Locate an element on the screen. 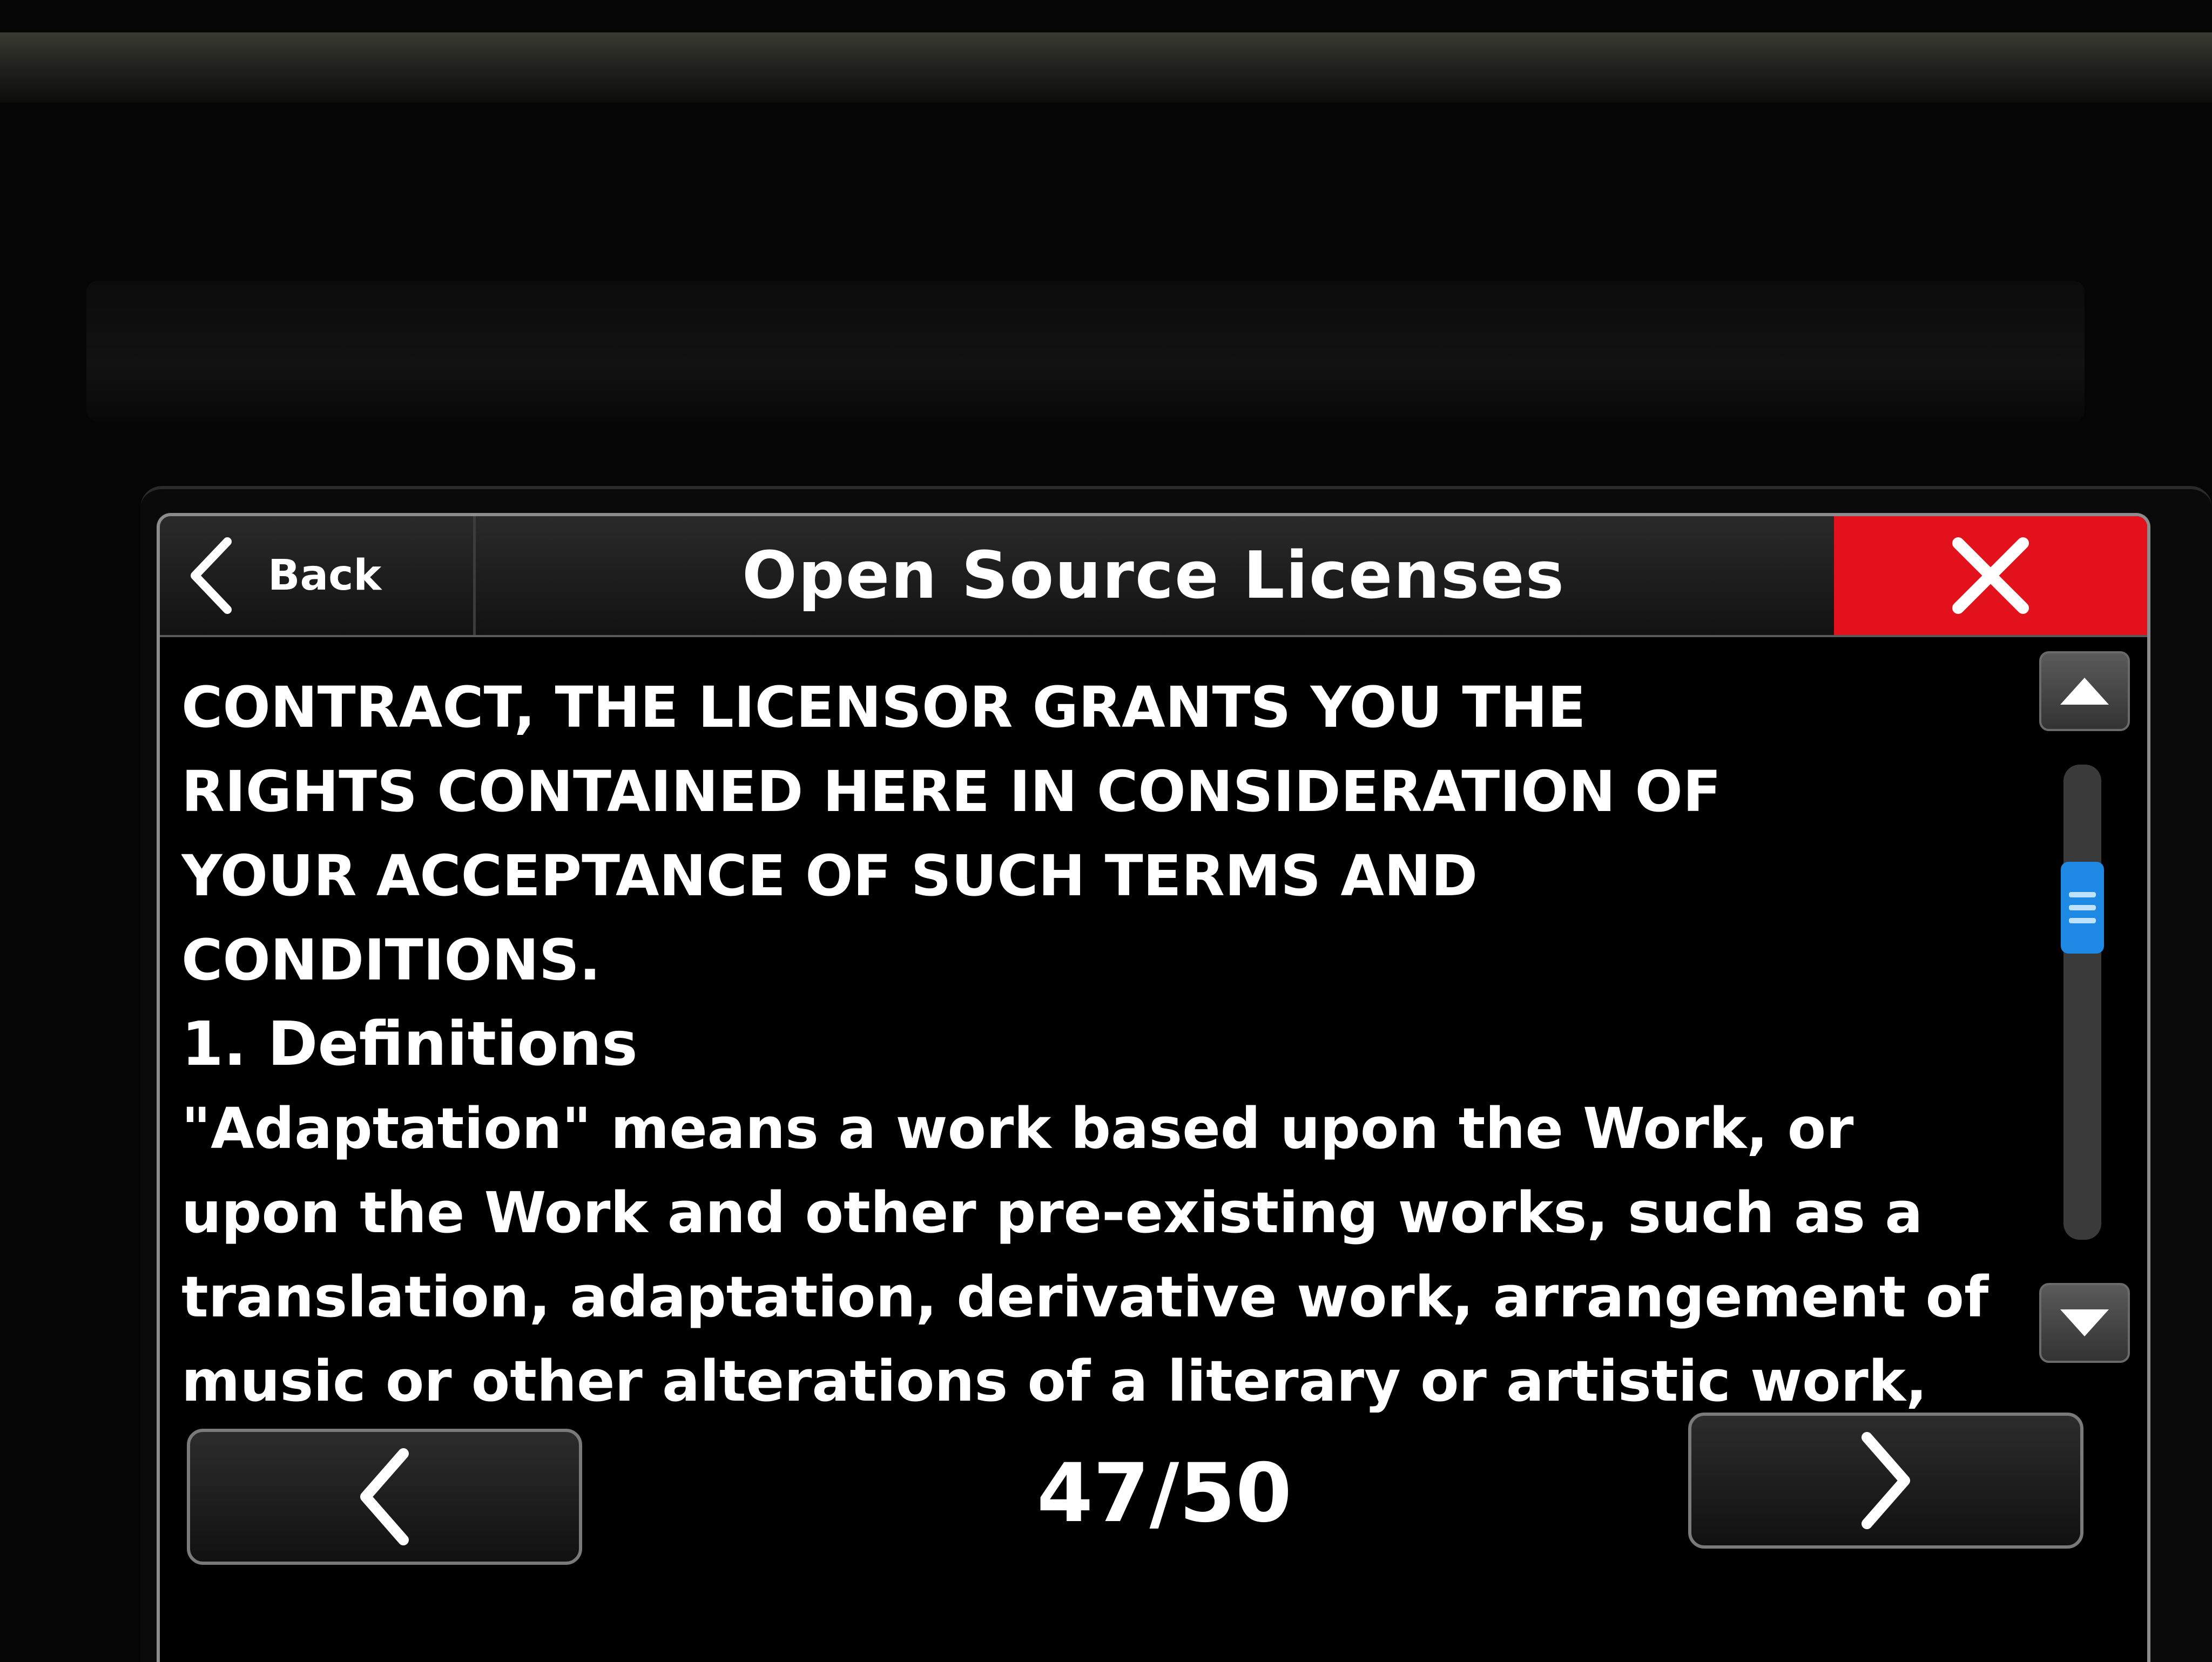  next-page-button is located at coordinates (1885, 1481).